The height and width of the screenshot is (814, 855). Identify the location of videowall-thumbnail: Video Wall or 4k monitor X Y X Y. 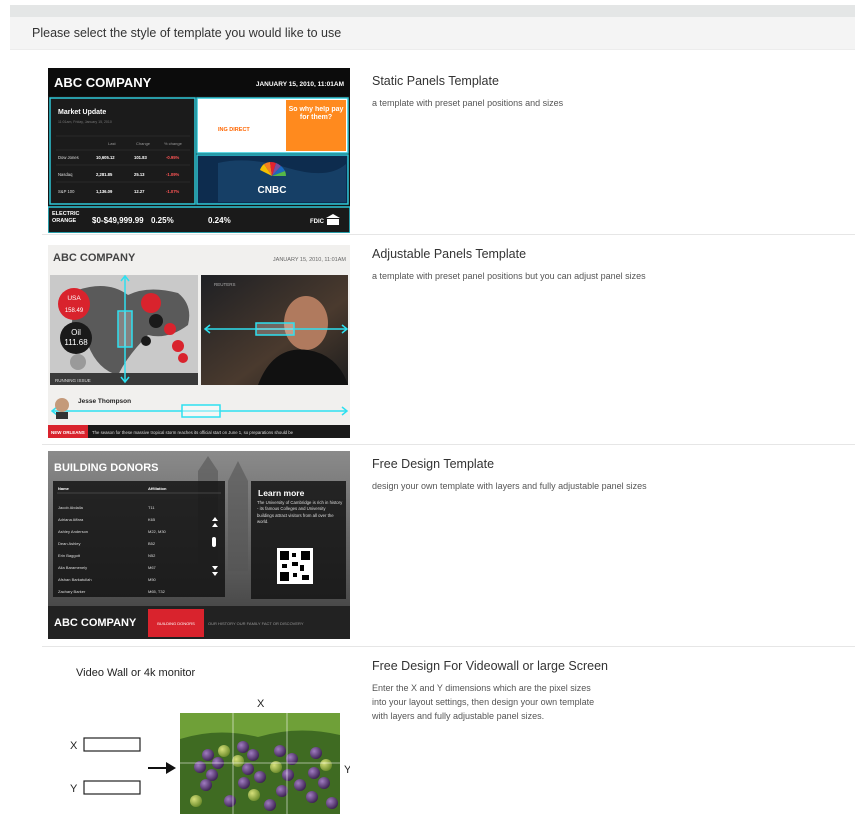
(199, 734).